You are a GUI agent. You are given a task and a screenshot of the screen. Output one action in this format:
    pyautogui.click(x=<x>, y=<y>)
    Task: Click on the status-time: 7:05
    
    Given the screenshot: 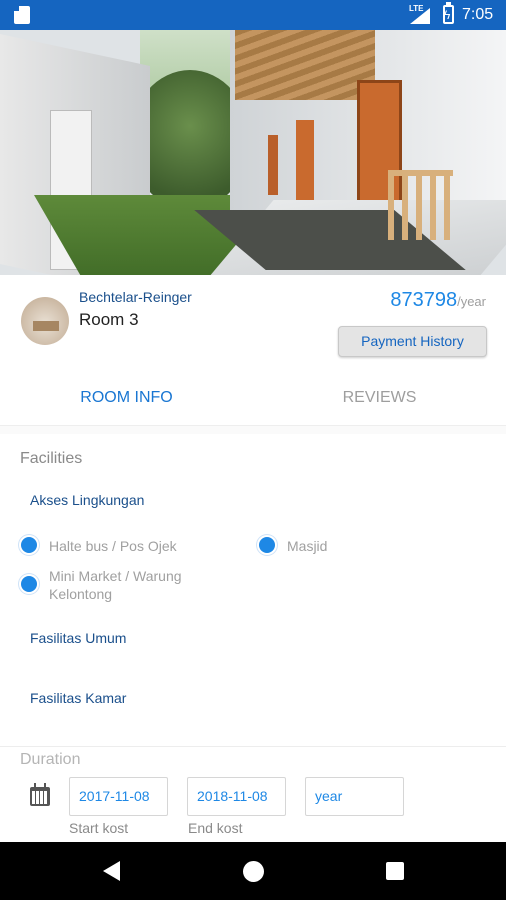 What is the action you would take?
    pyautogui.click(x=478, y=14)
    